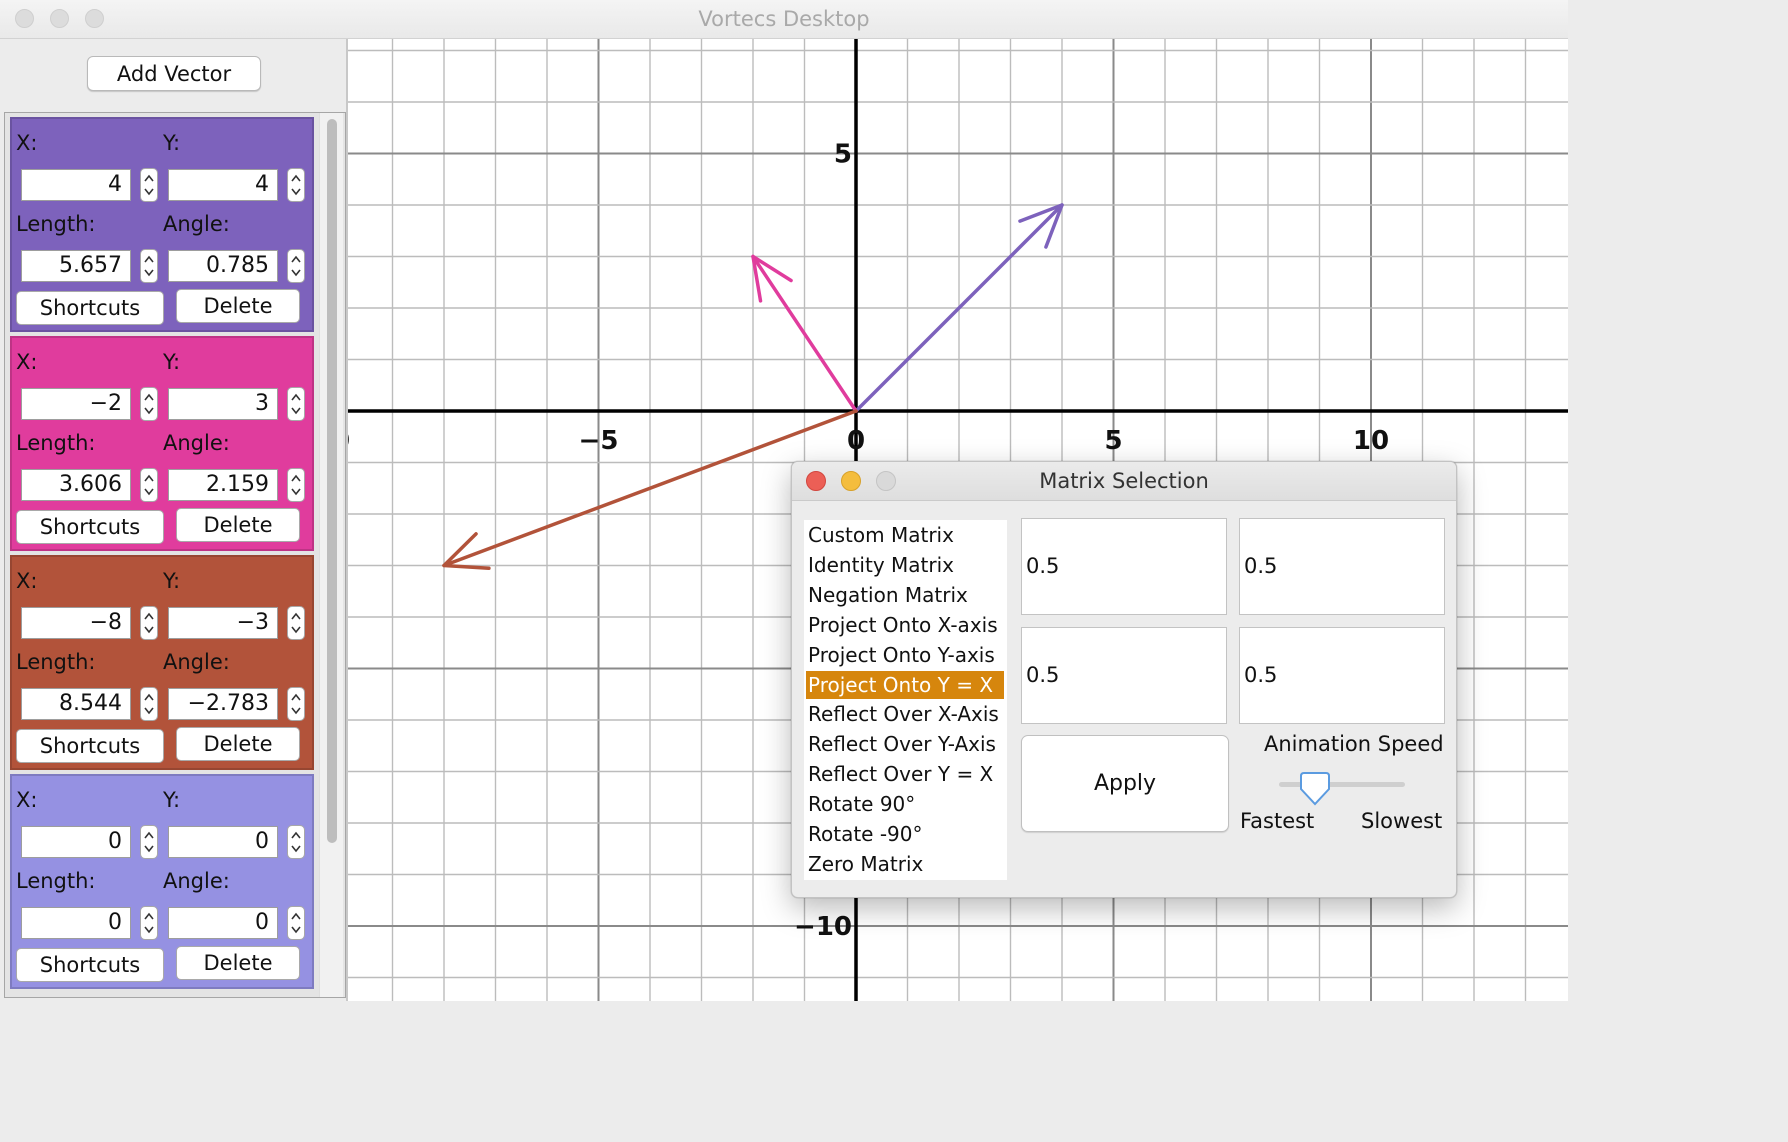 This screenshot has width=1788, height=1142. I want to click on window-titlebar: Vortecs Desktop, so click(784, 19).